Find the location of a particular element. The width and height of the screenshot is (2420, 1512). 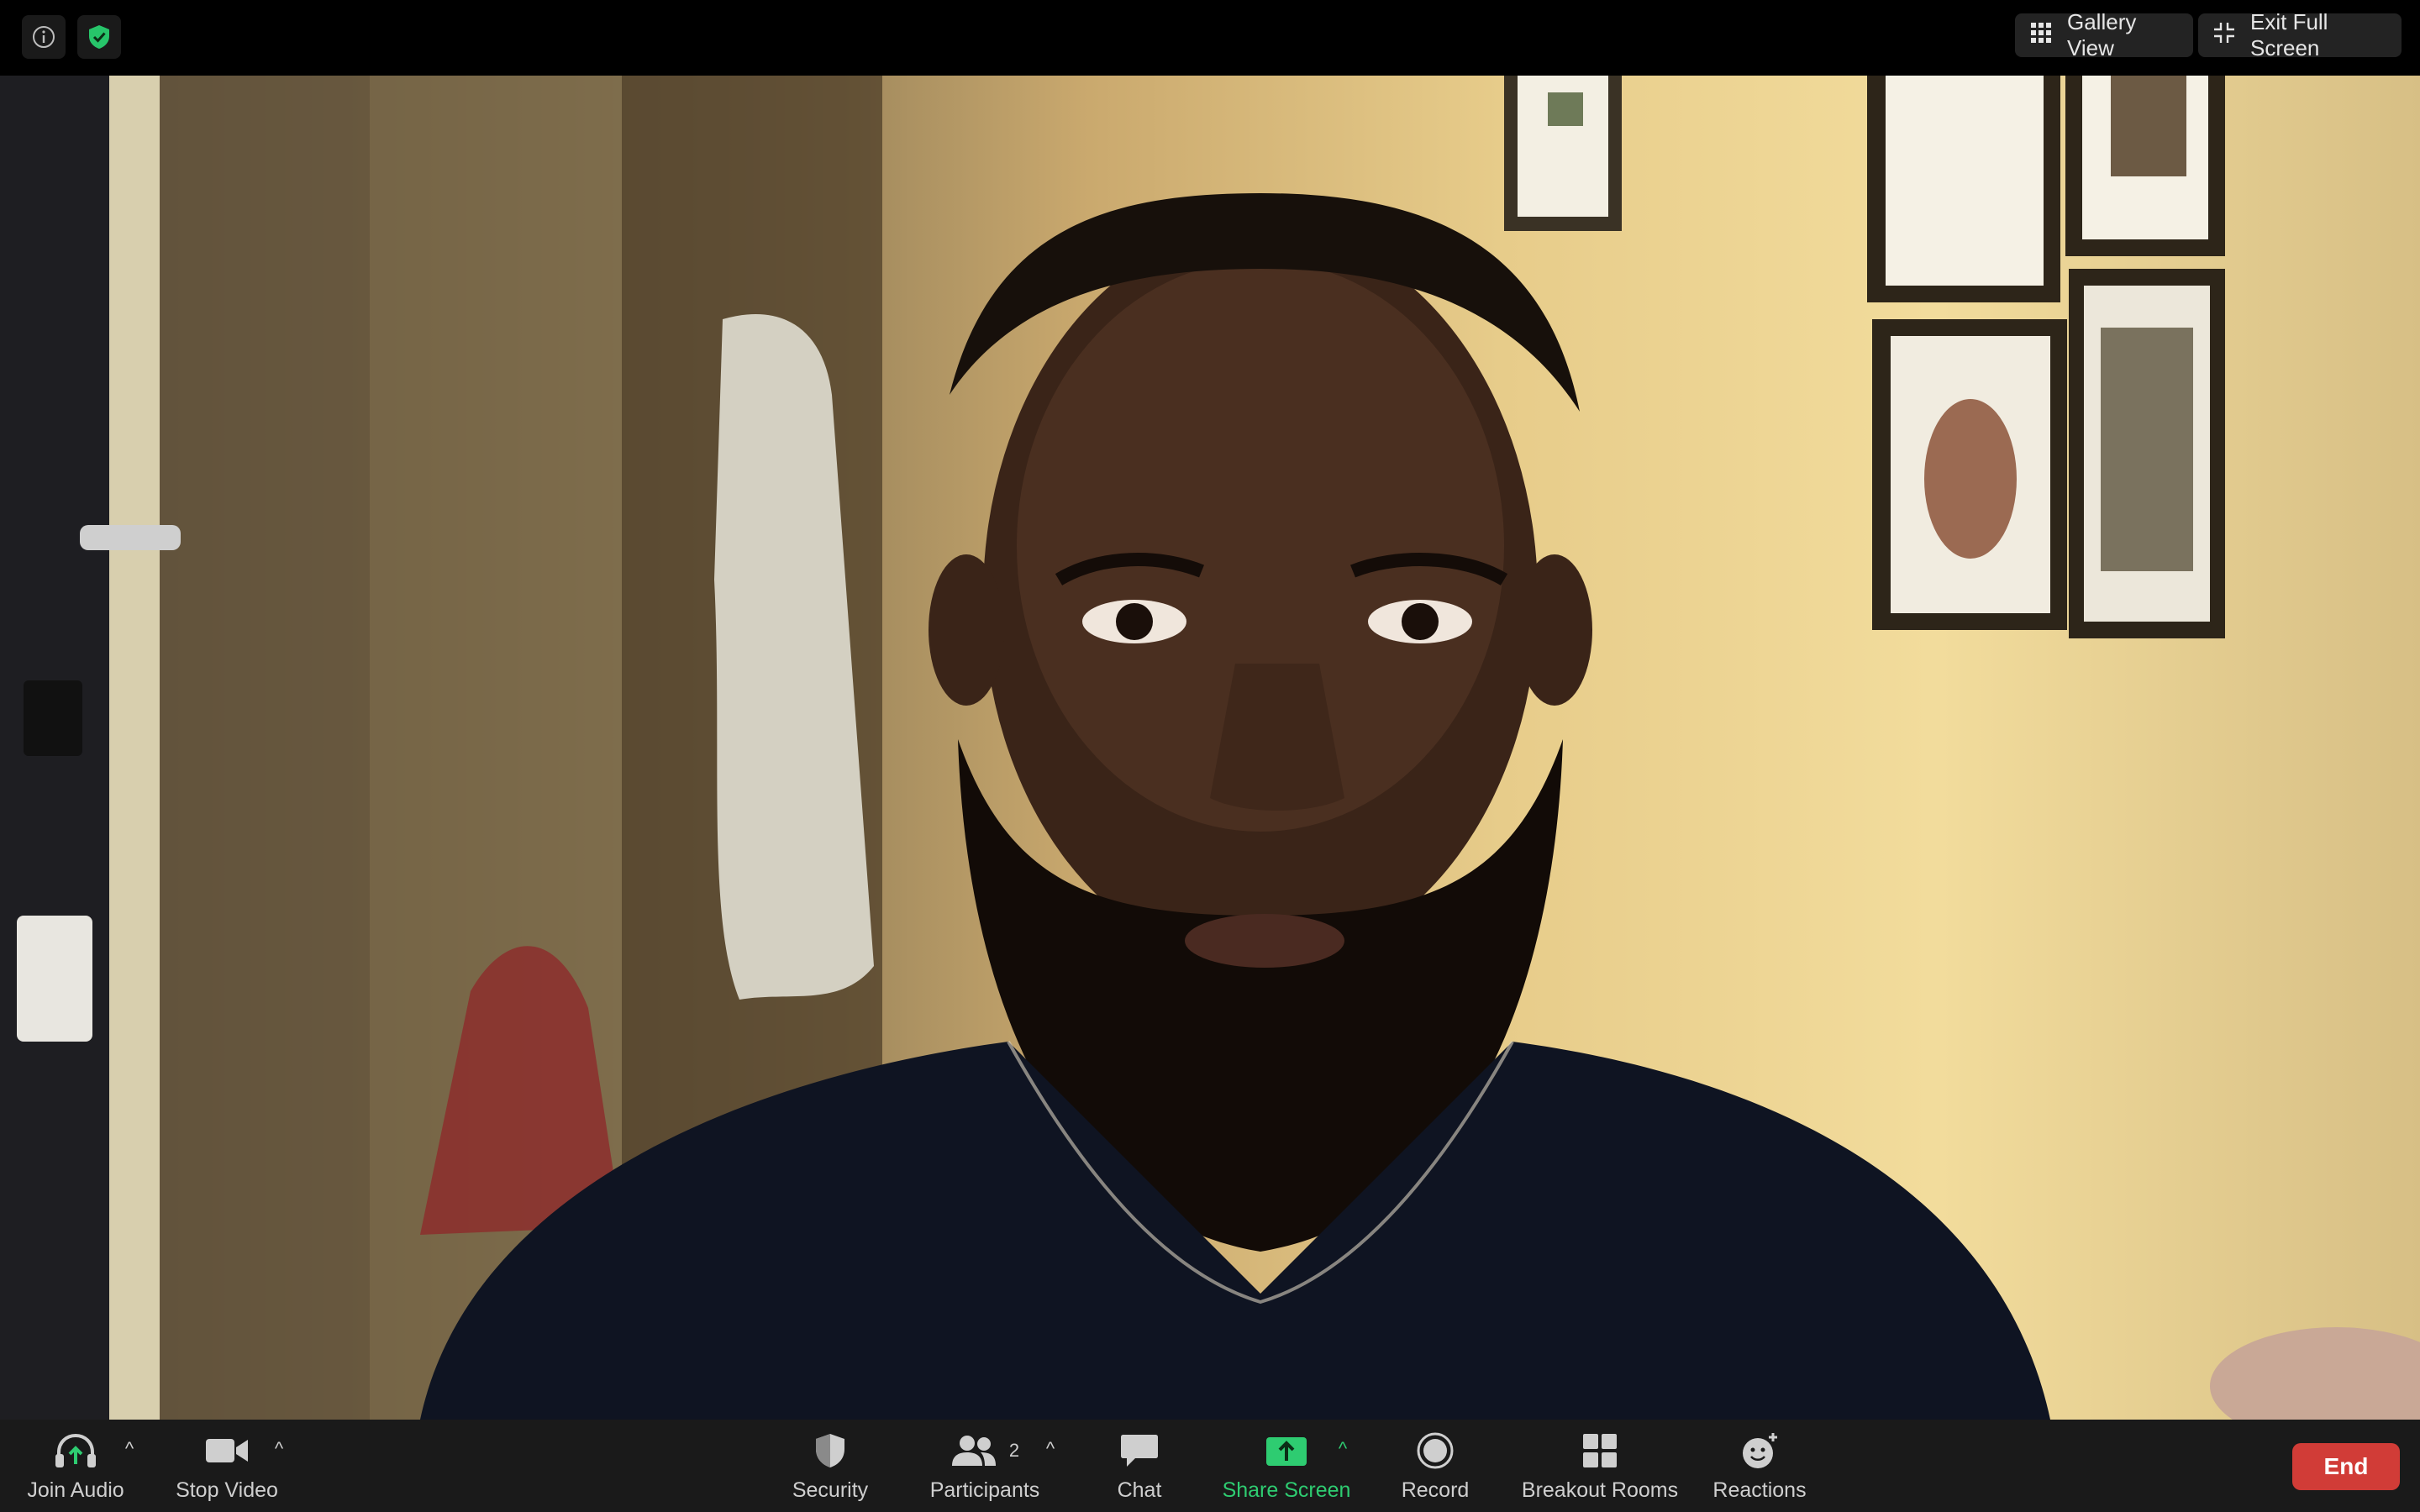

record-icon is located at coordinates (1436, 1450).